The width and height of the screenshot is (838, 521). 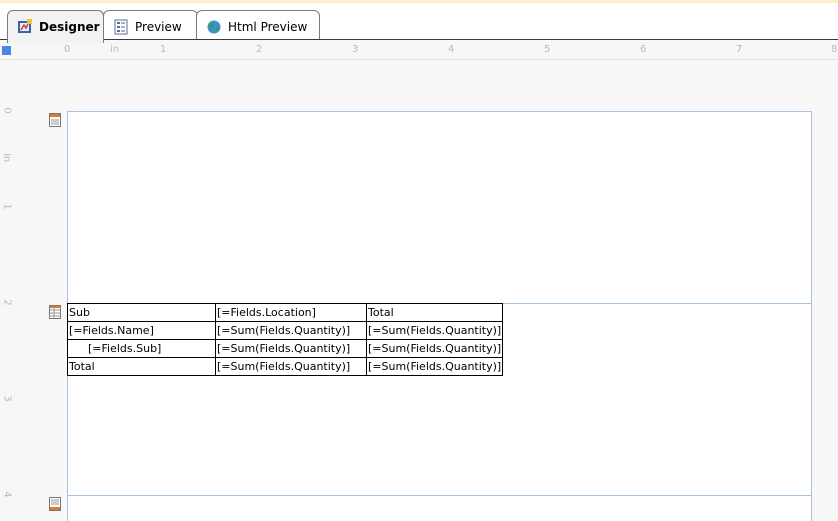 What do you see at coordinates (55, 119) in the screenshot?
I see `report-header-icon` at bounding box center [55, 119].